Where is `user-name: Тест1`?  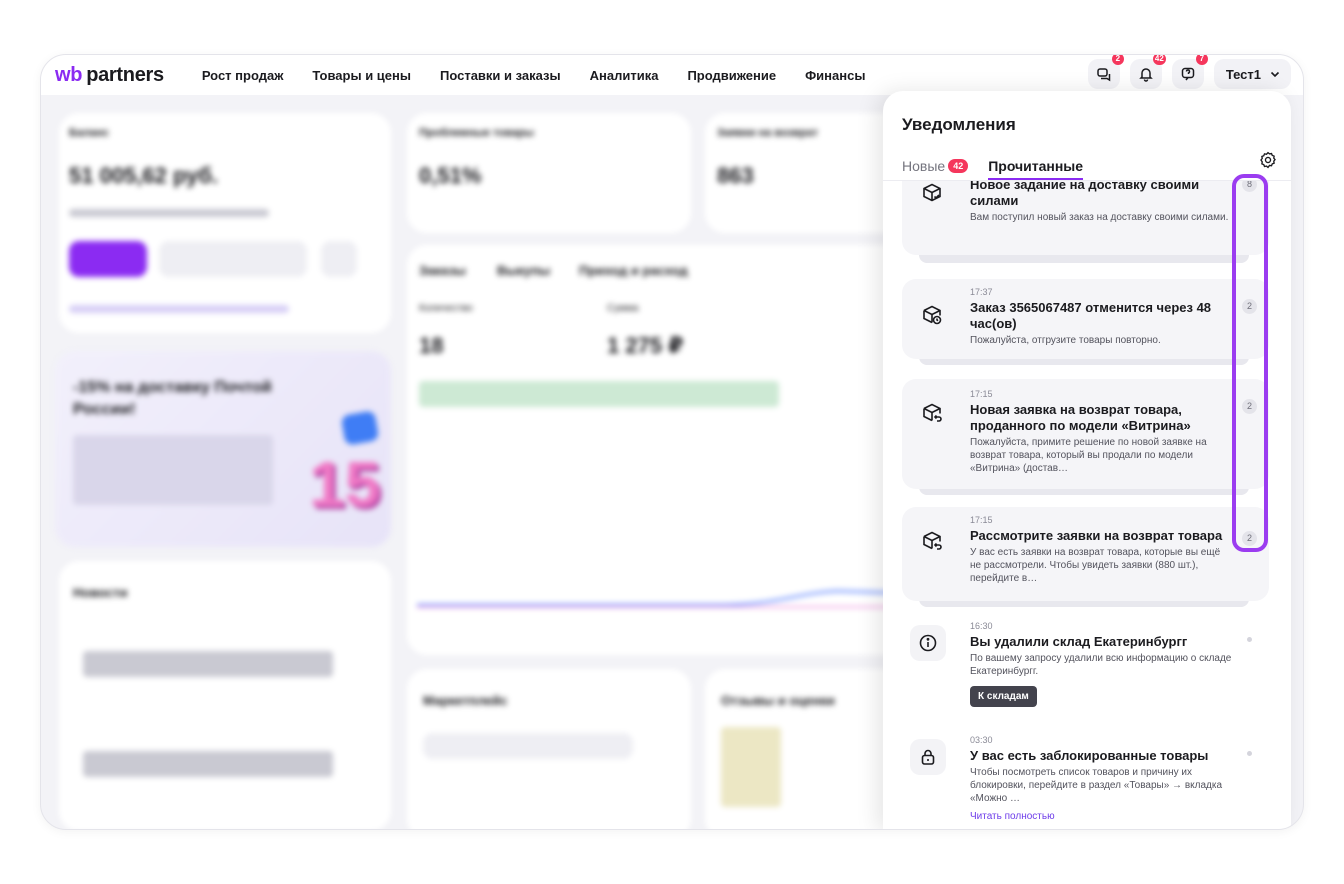
user-name: Тест1 is located at coordinates (1243, 74).